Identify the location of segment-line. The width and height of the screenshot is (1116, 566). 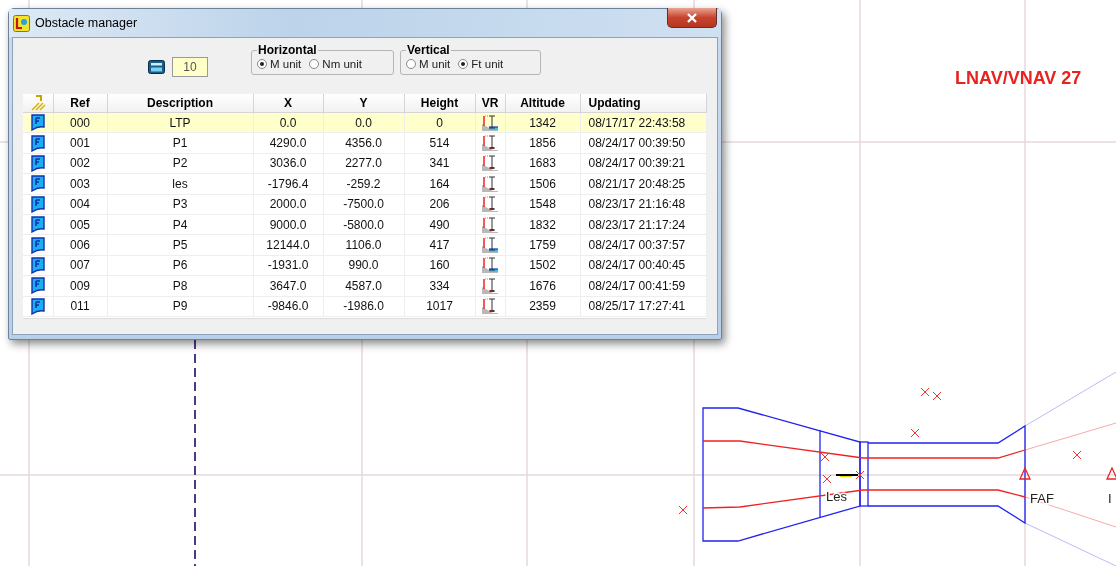
(847, 475).